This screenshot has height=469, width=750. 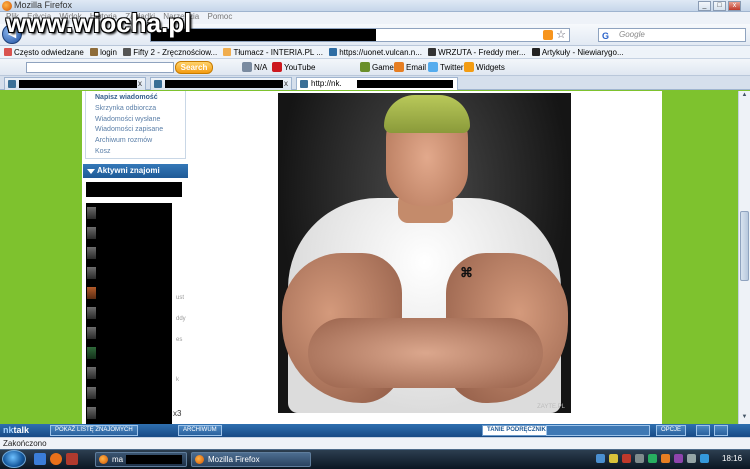 I want to click on tray-antivirus-icon, so click(x=626, y=458).